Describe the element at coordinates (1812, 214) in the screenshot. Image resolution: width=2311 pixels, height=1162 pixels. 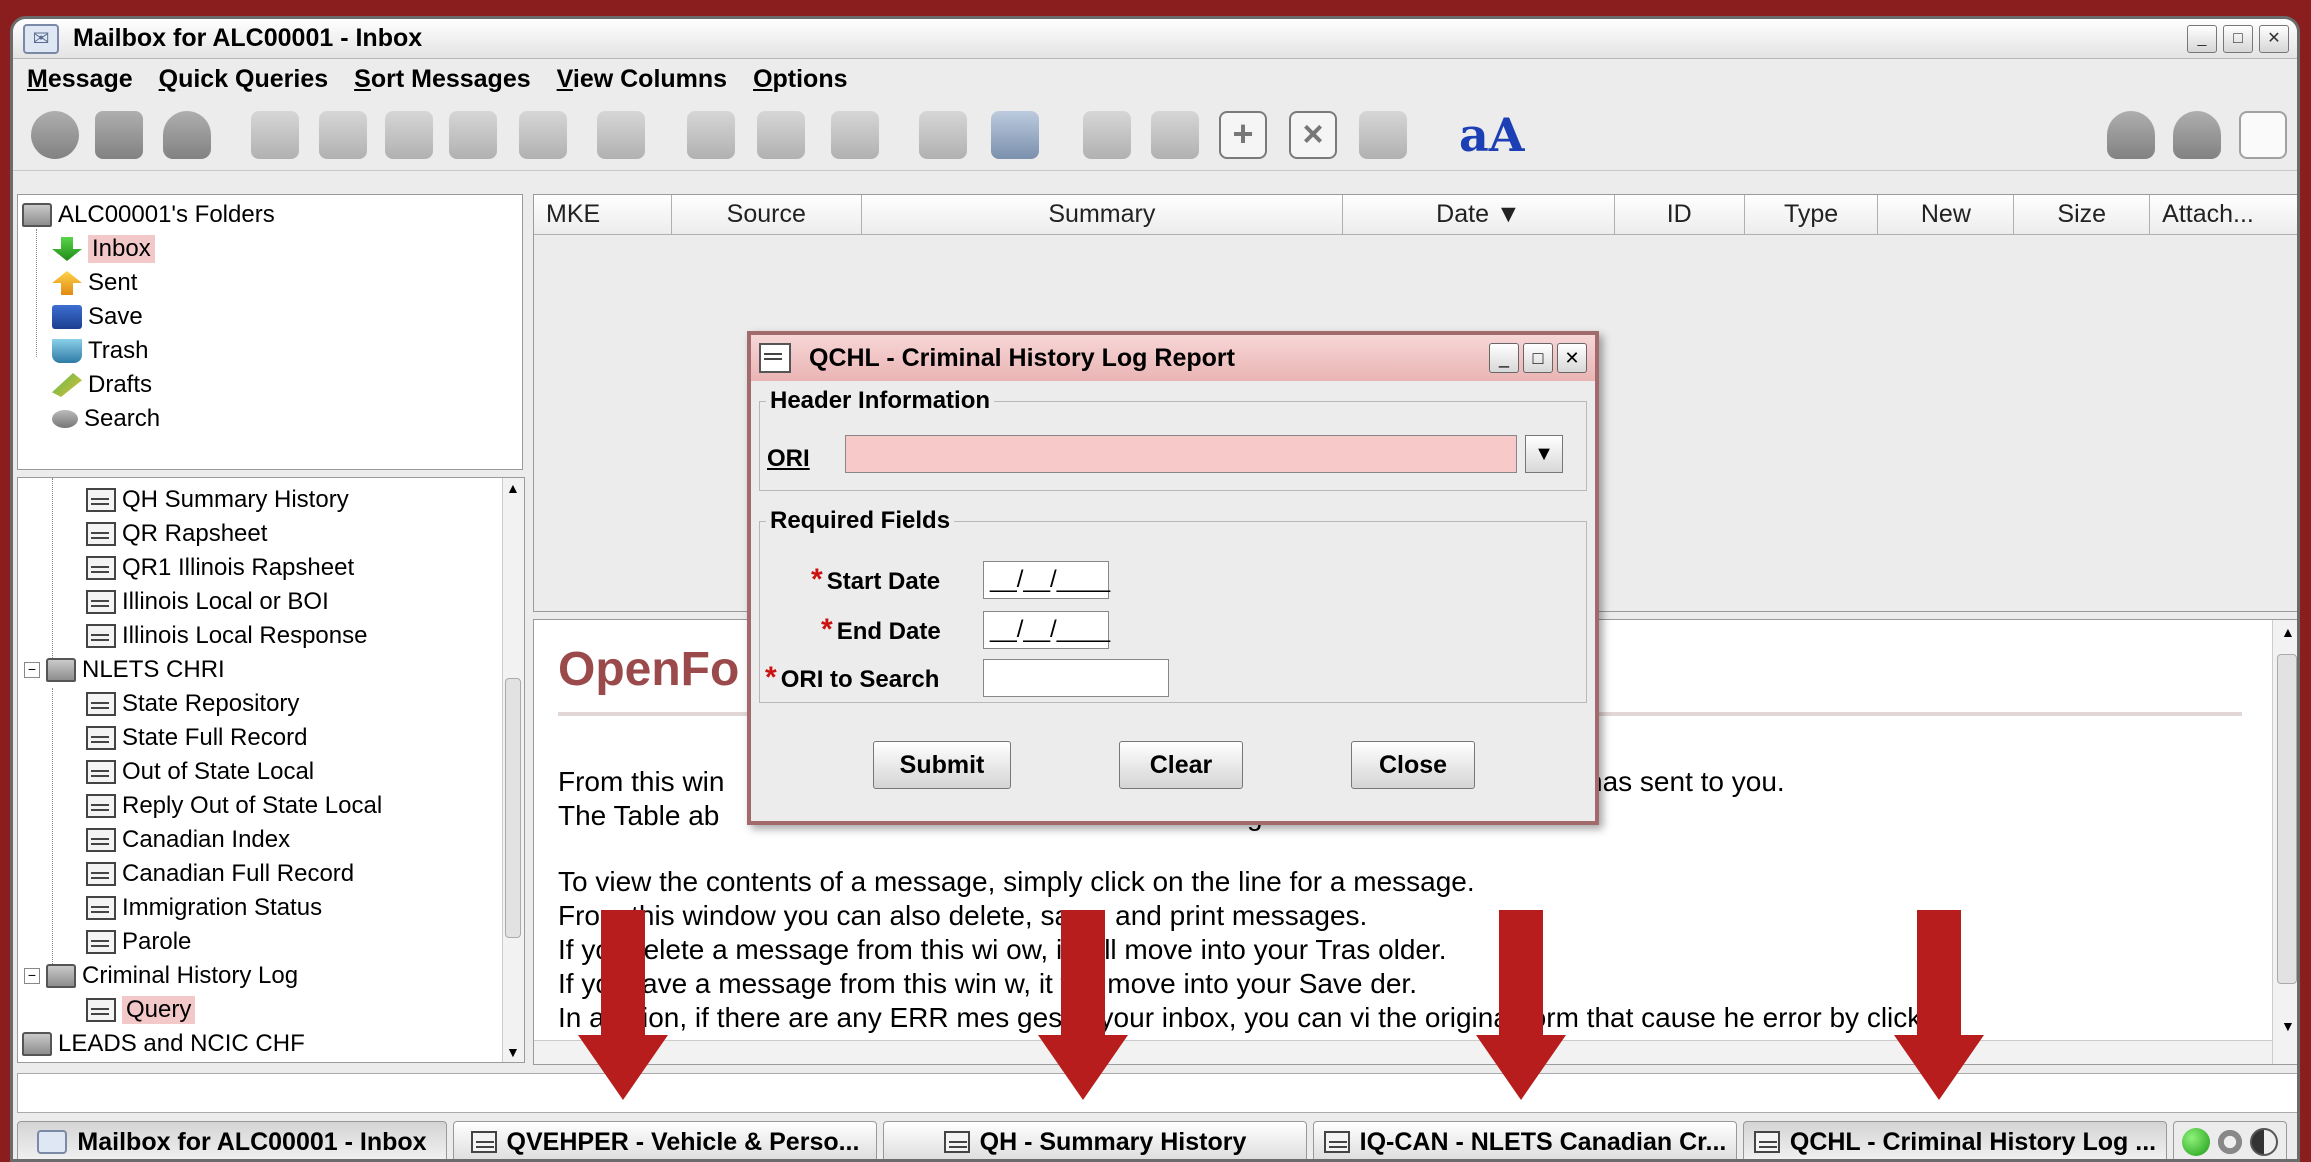
I see `col-type: Type` at that location.